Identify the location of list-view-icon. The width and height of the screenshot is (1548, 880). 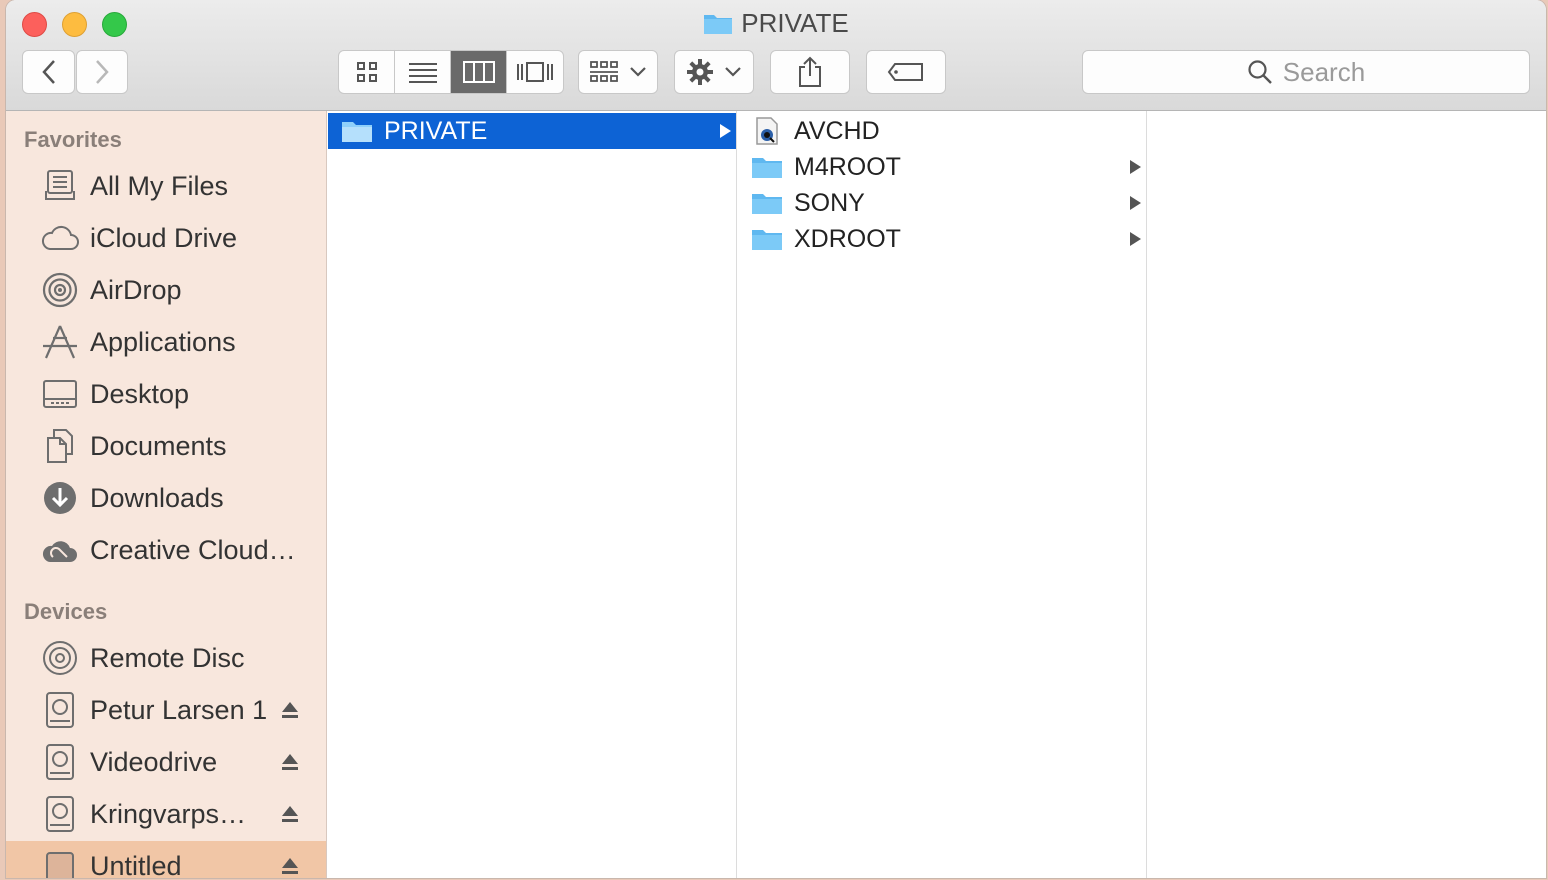
(422, 73).